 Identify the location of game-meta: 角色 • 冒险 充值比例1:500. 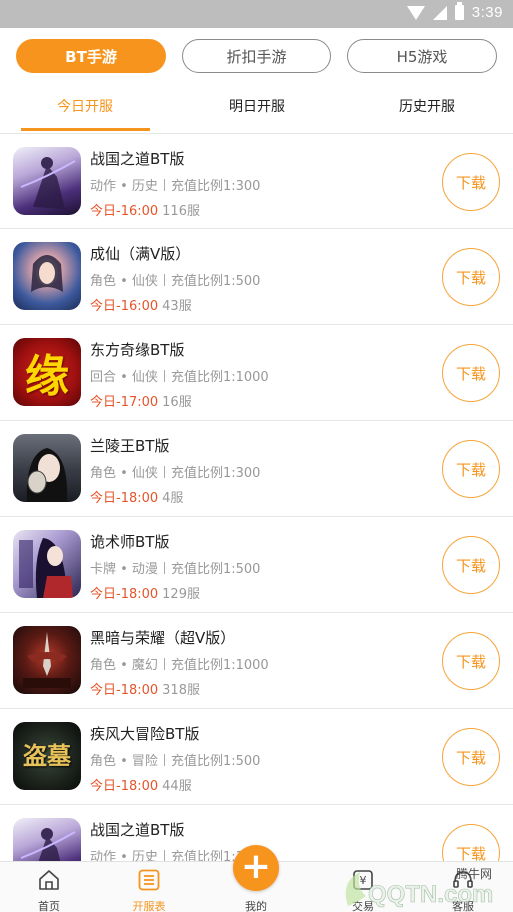
(175, 759).